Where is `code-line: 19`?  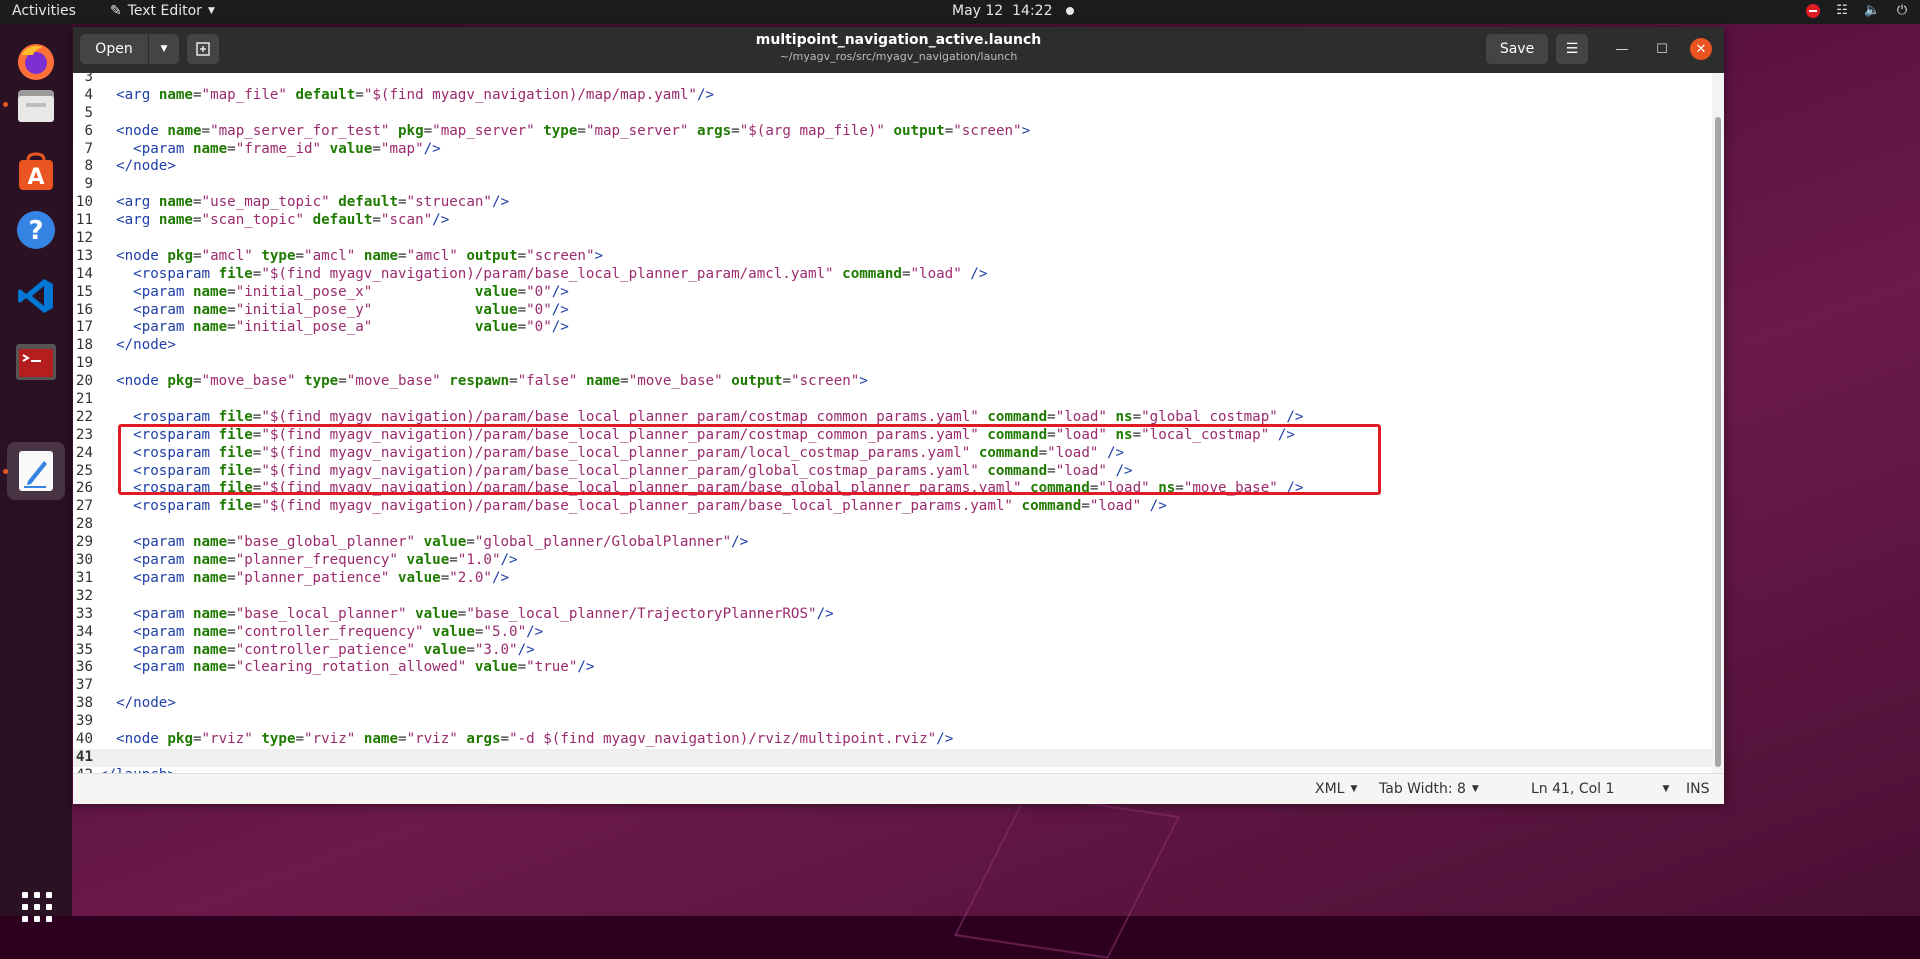
code-line: 19 is located at coordinates (892, 364).